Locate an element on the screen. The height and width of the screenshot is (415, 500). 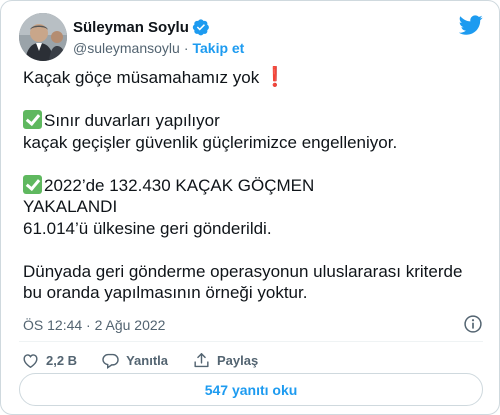
share-icon is located at coordinates (201, 359).